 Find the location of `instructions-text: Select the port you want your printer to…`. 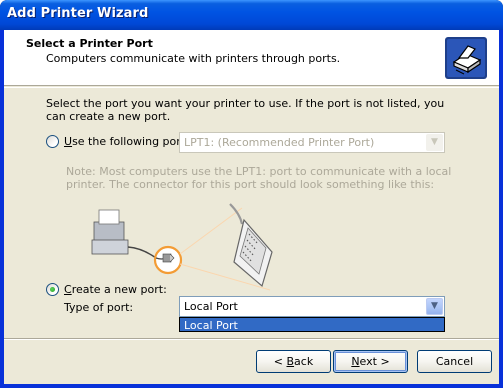

instructions-text: Select the port you want your printer to… is located at coordinates (245, 110).